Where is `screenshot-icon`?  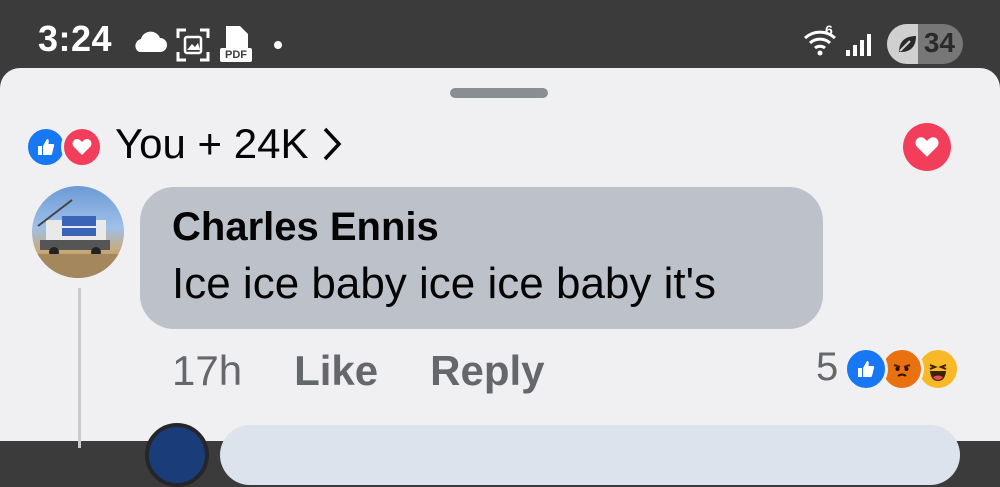 screenshot-icon is located at coordinates (193, 47).